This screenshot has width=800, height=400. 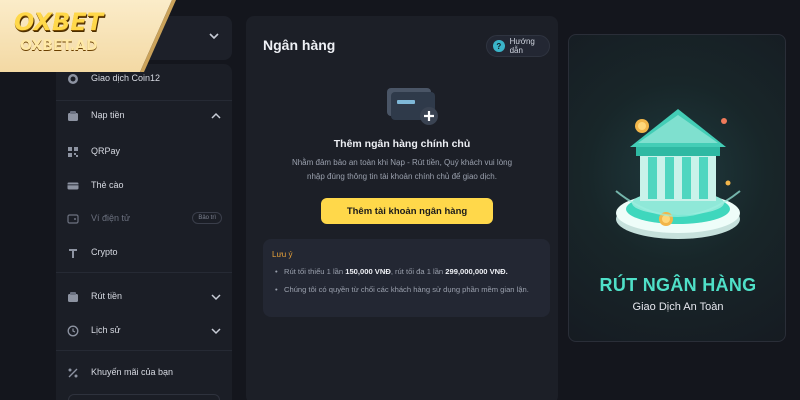 What do you see at coordinates (73, 152) in the screenshot?
I see `qr-icon` at bounding box center [73, 152].